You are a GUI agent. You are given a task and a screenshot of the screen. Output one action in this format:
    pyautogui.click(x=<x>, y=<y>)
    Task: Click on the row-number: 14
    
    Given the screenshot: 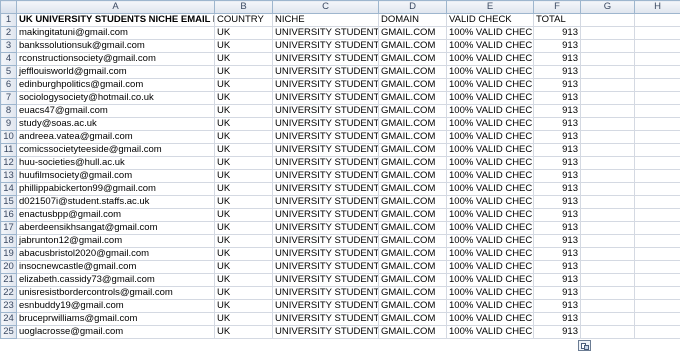 What is the action you would take?
    pyautogui.click(x=8, y=189)
    